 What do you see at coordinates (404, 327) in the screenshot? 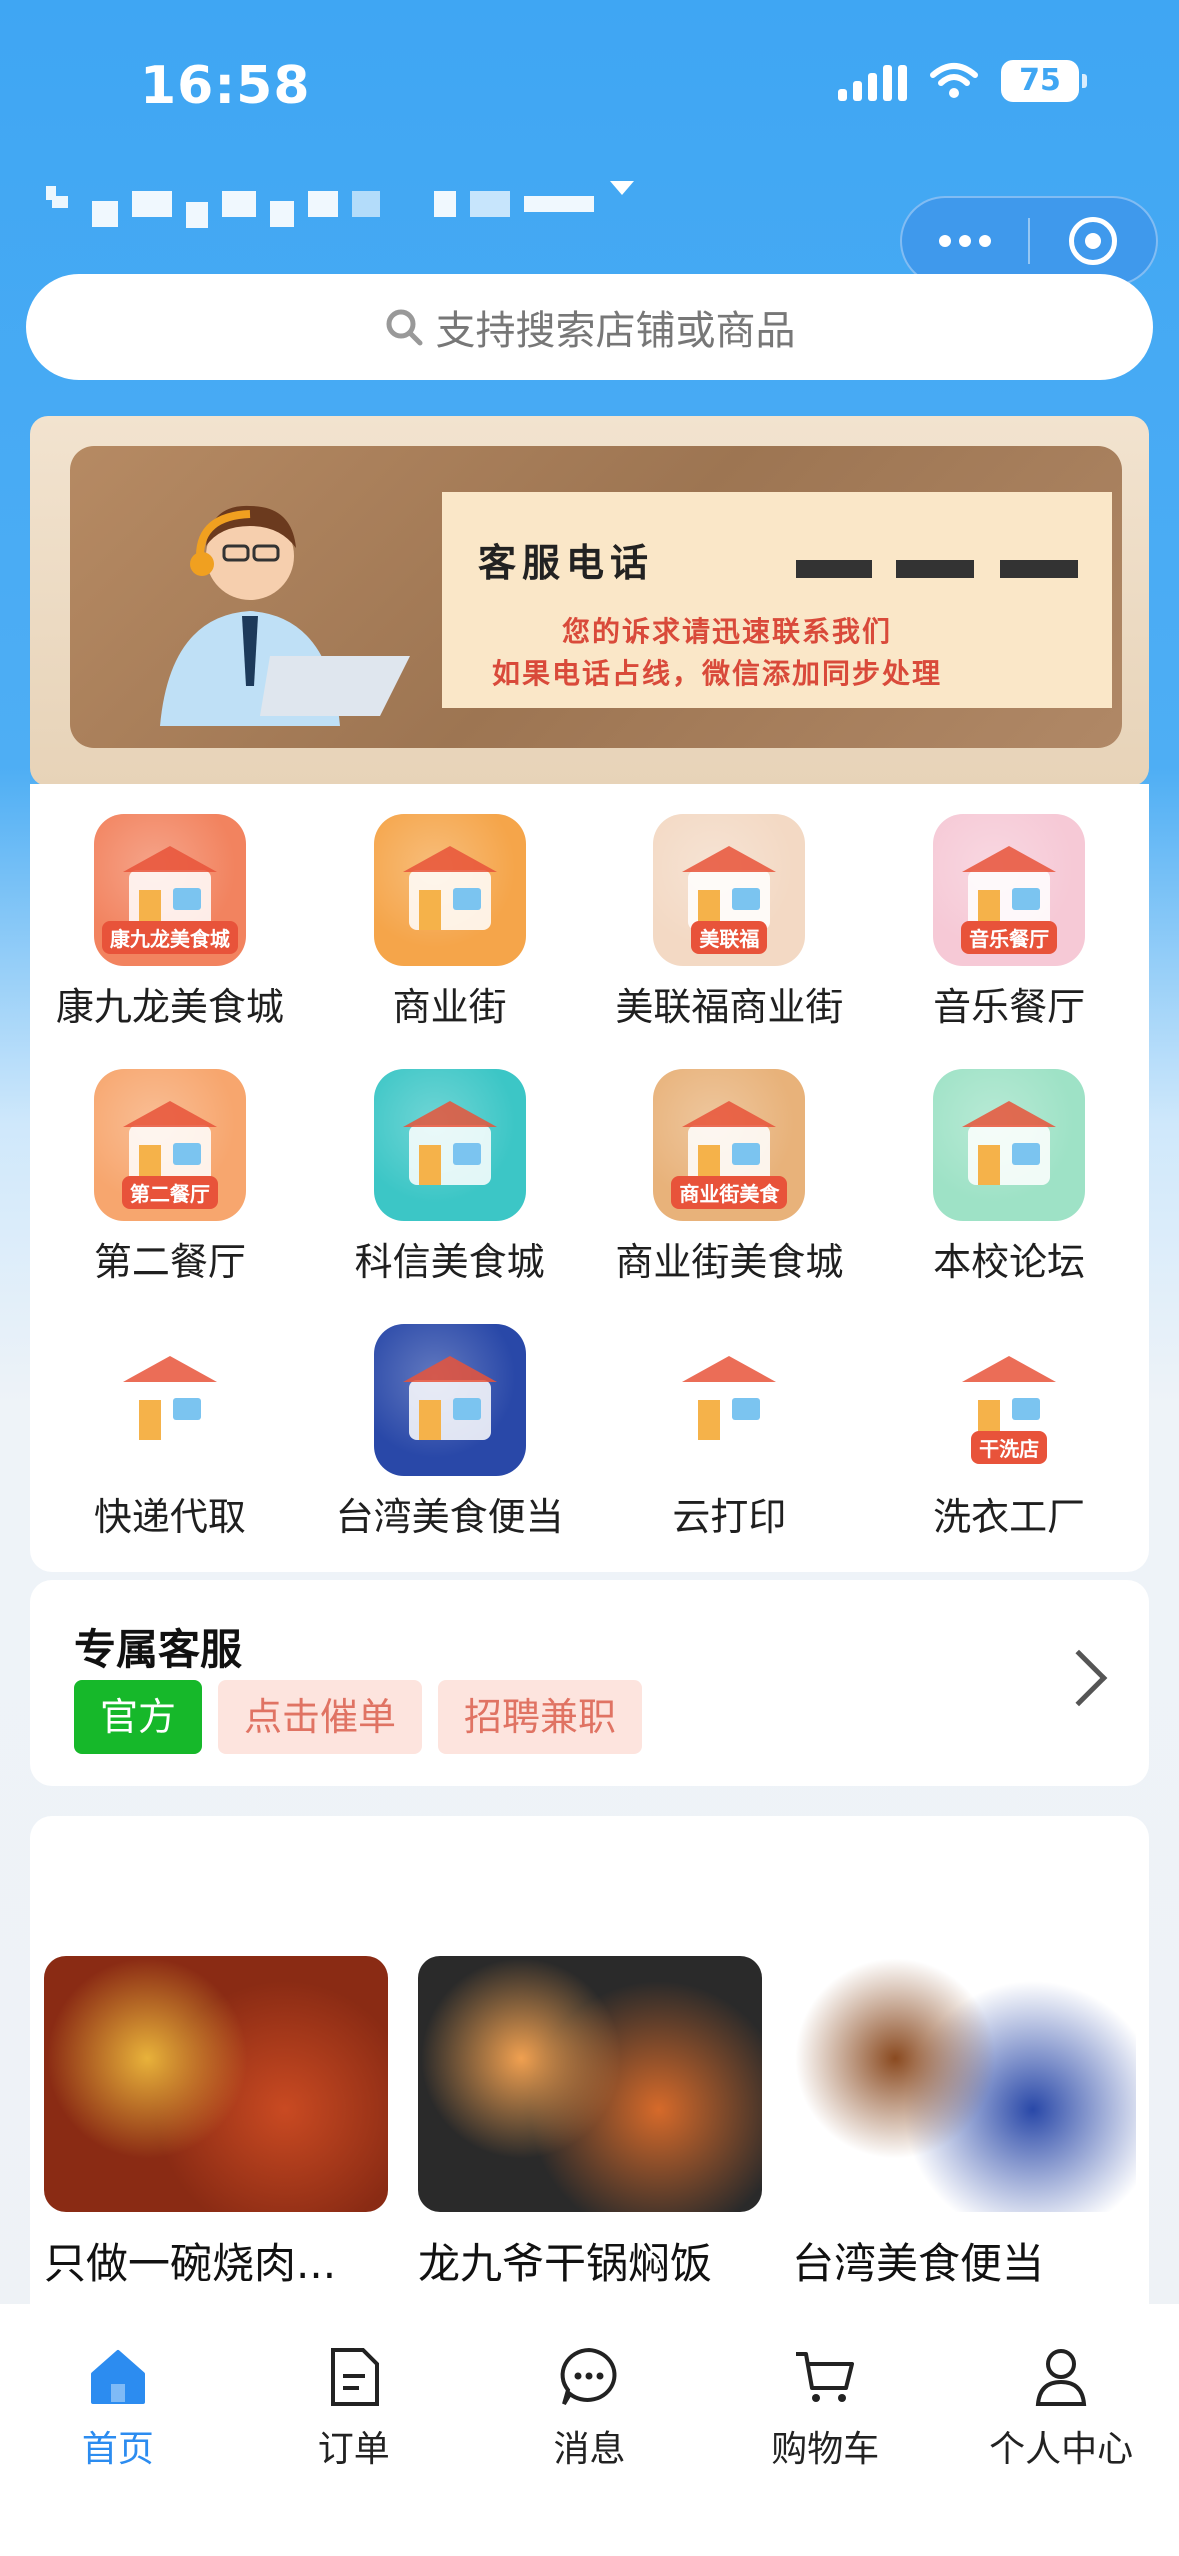
I see `search-icon` at bounding box center [404, 327].